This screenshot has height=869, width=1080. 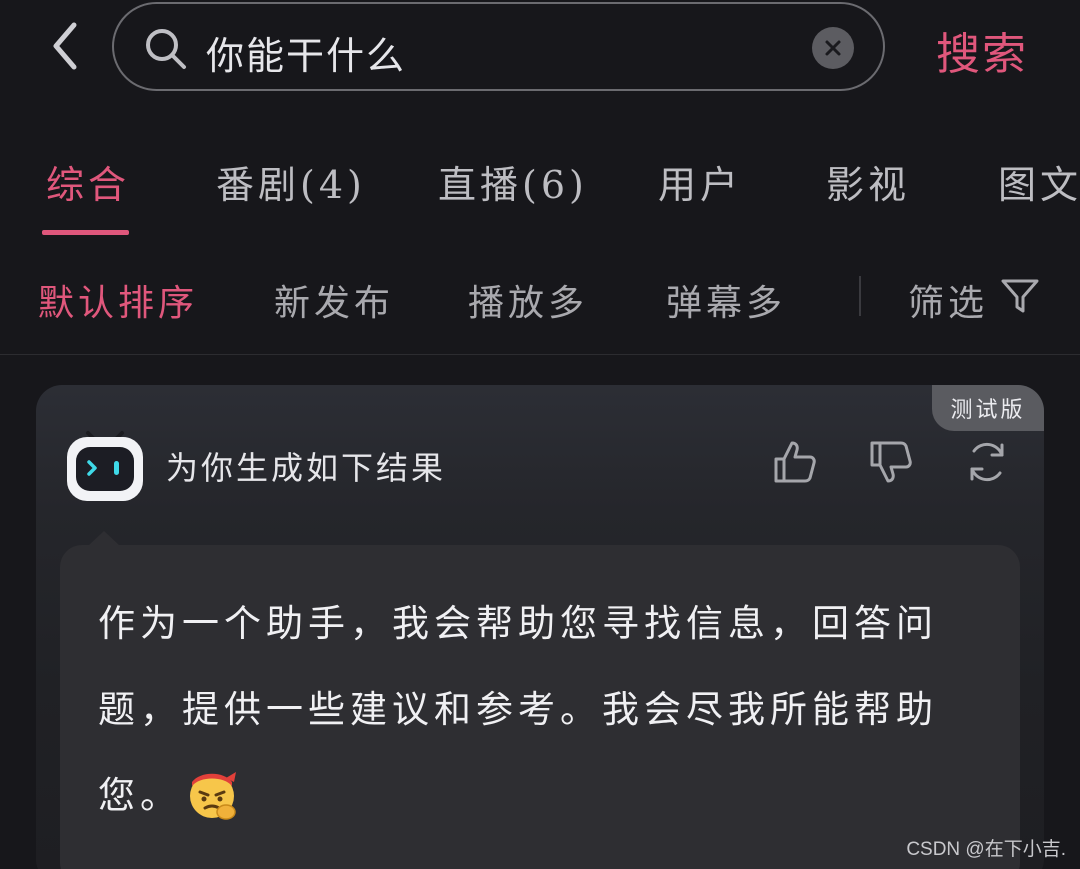 What do you see at coordinates (948, 300) in the screenshot?
I see `filter-button: 筛选` at bounding box center [948, 300].